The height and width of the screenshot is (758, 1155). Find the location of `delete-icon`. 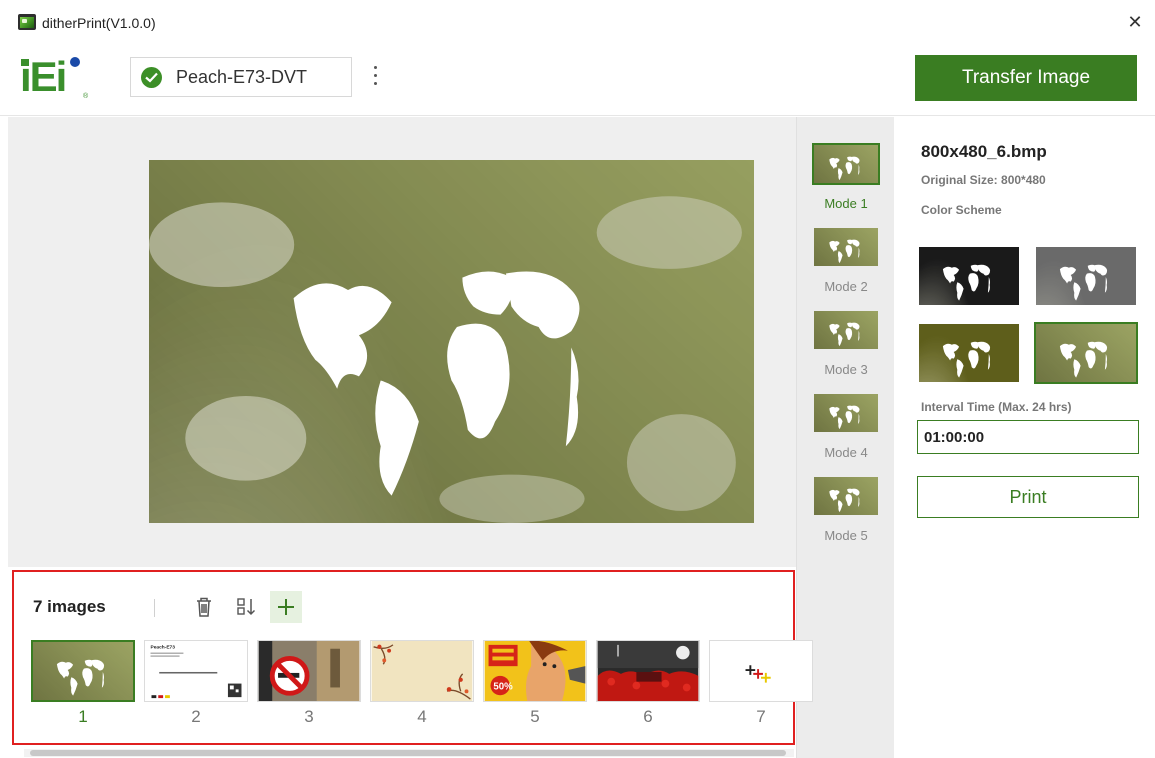

delete-icon is located at coordinates (204, 607).